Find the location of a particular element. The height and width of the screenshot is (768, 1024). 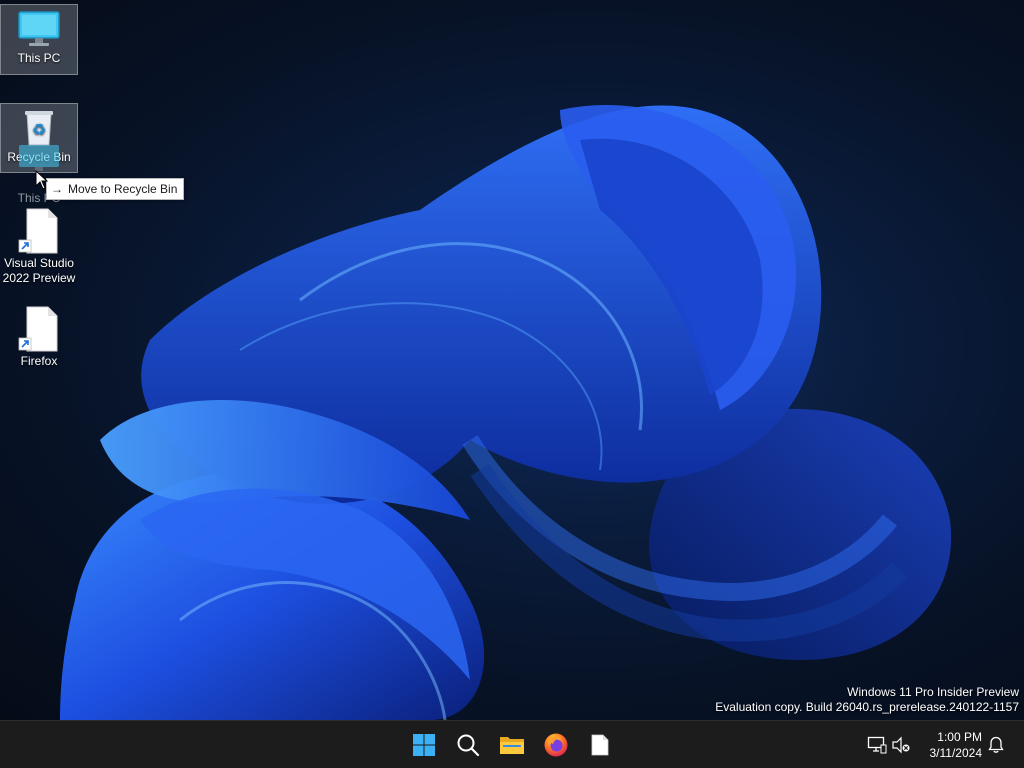

volume-muted-icon is located at coordinates (901, 745).